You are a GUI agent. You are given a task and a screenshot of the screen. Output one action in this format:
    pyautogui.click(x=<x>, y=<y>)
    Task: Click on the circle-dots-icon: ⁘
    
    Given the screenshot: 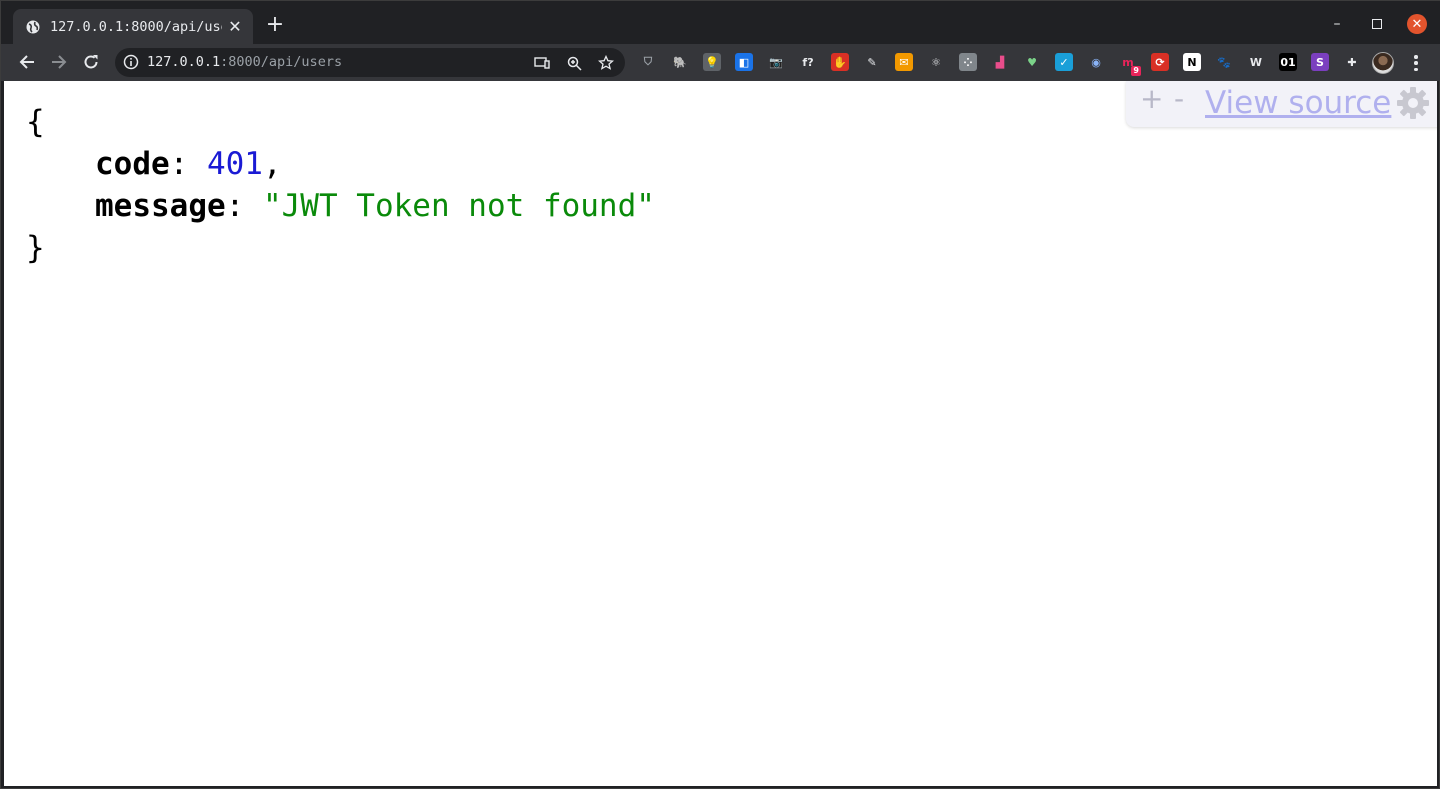 What is the action you would take?
    pyautogui.click(x=968, y=62)
    